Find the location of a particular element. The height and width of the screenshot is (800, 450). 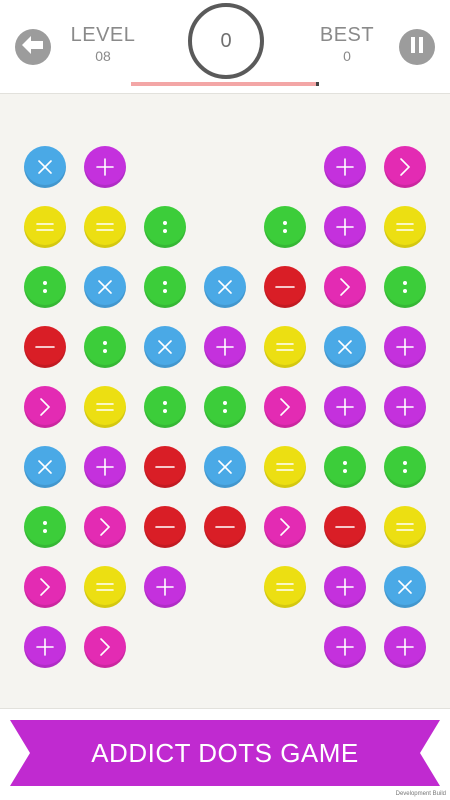

pause-button is located at coordinates (417, 47).